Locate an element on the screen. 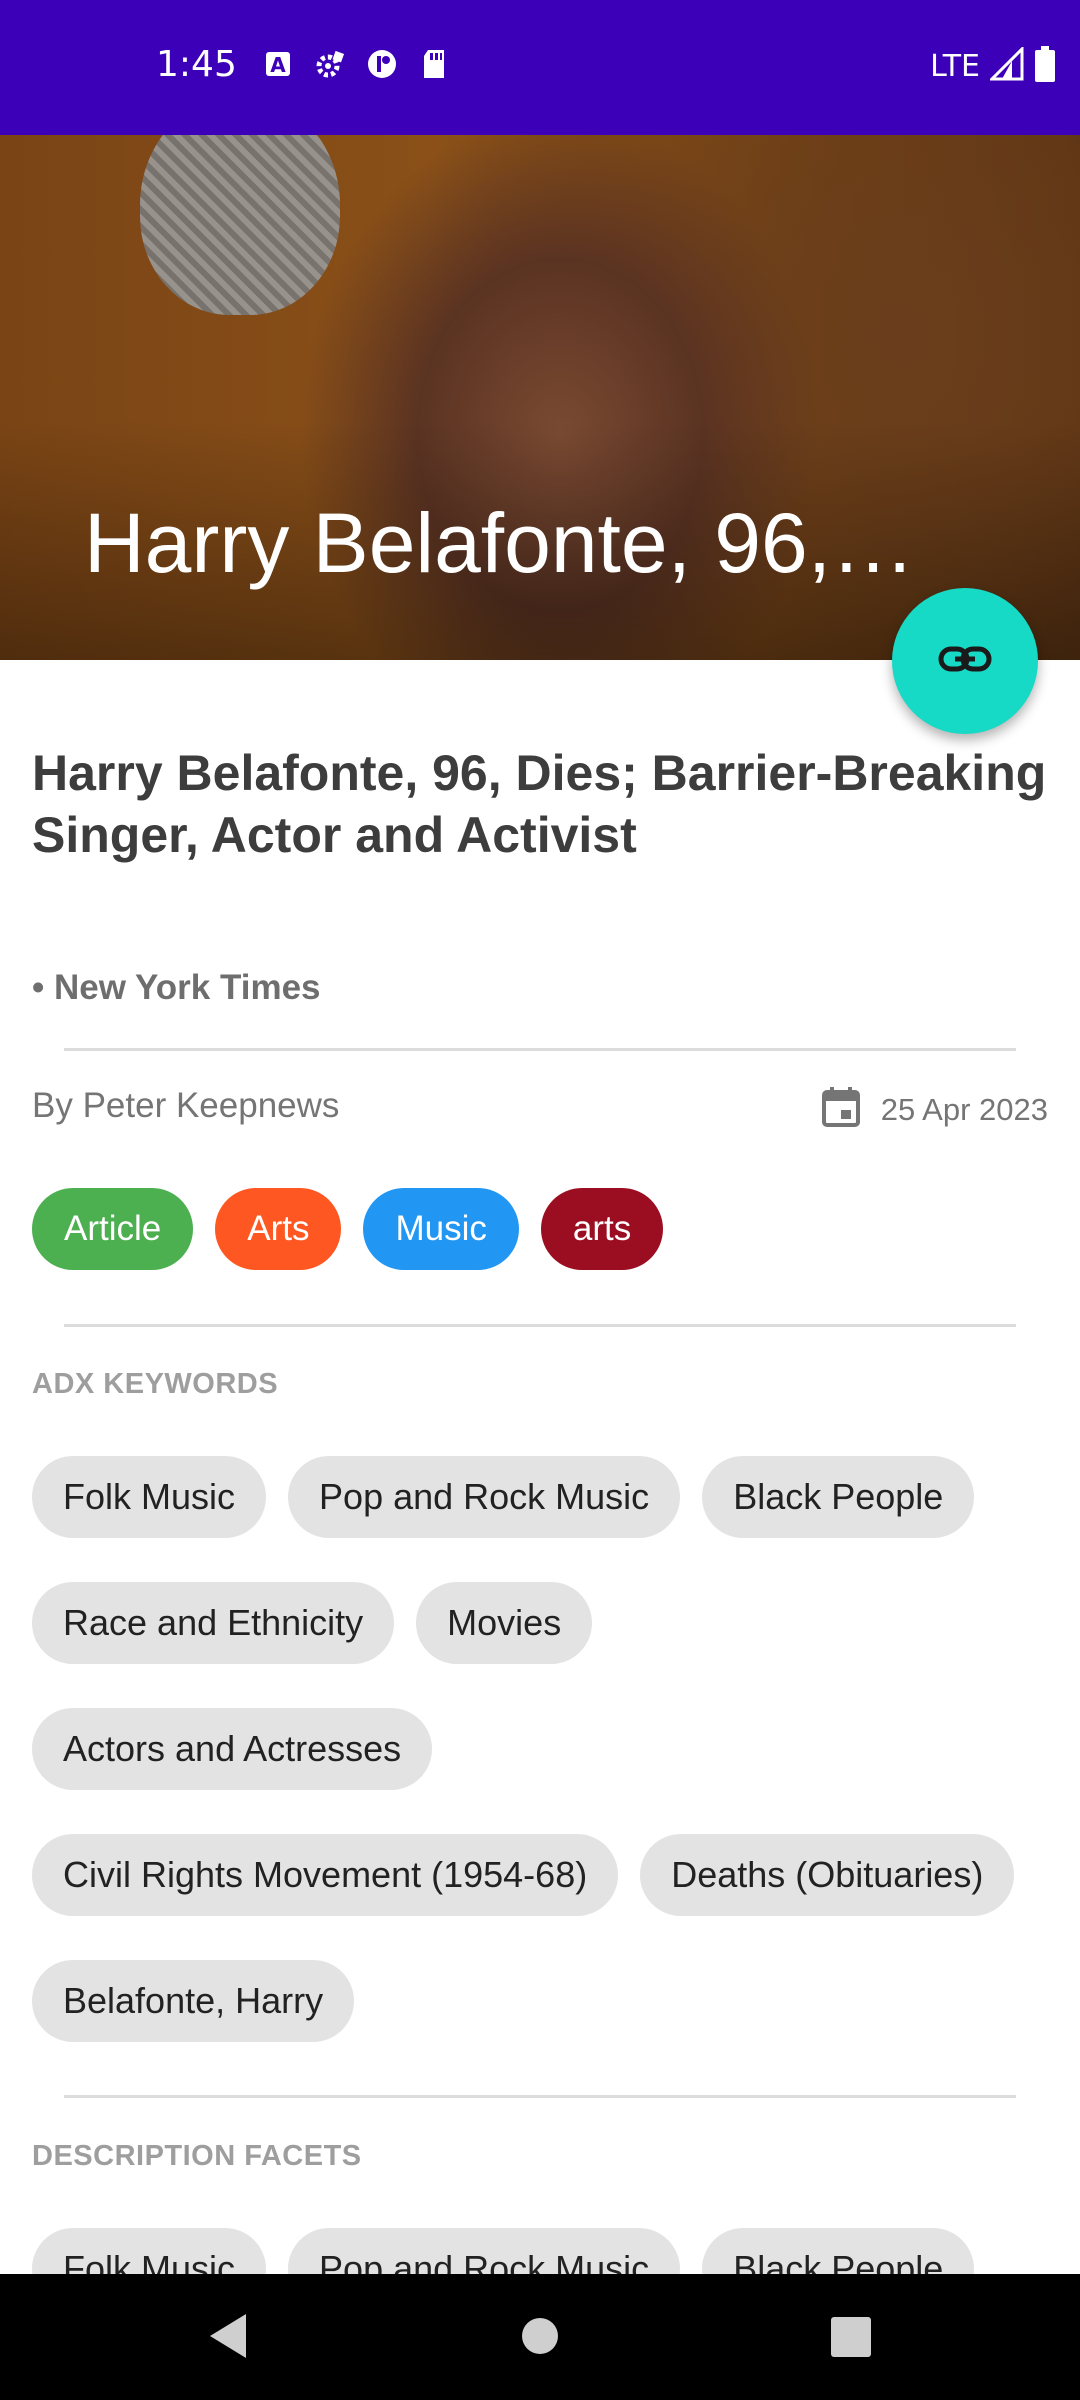 This screenshot has height=2400, width=1080. category-tags: Article Arts Music arts is located at coordinates (348, 1229).